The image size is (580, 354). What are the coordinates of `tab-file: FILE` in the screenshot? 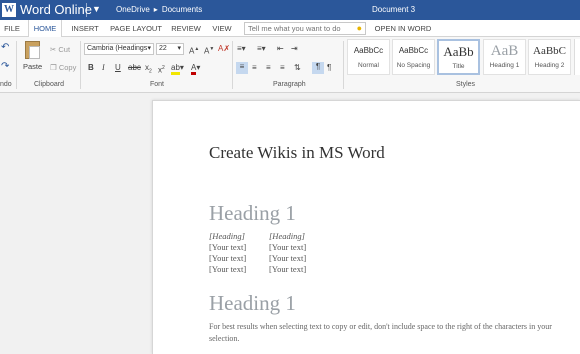 It's located at (12, 28).